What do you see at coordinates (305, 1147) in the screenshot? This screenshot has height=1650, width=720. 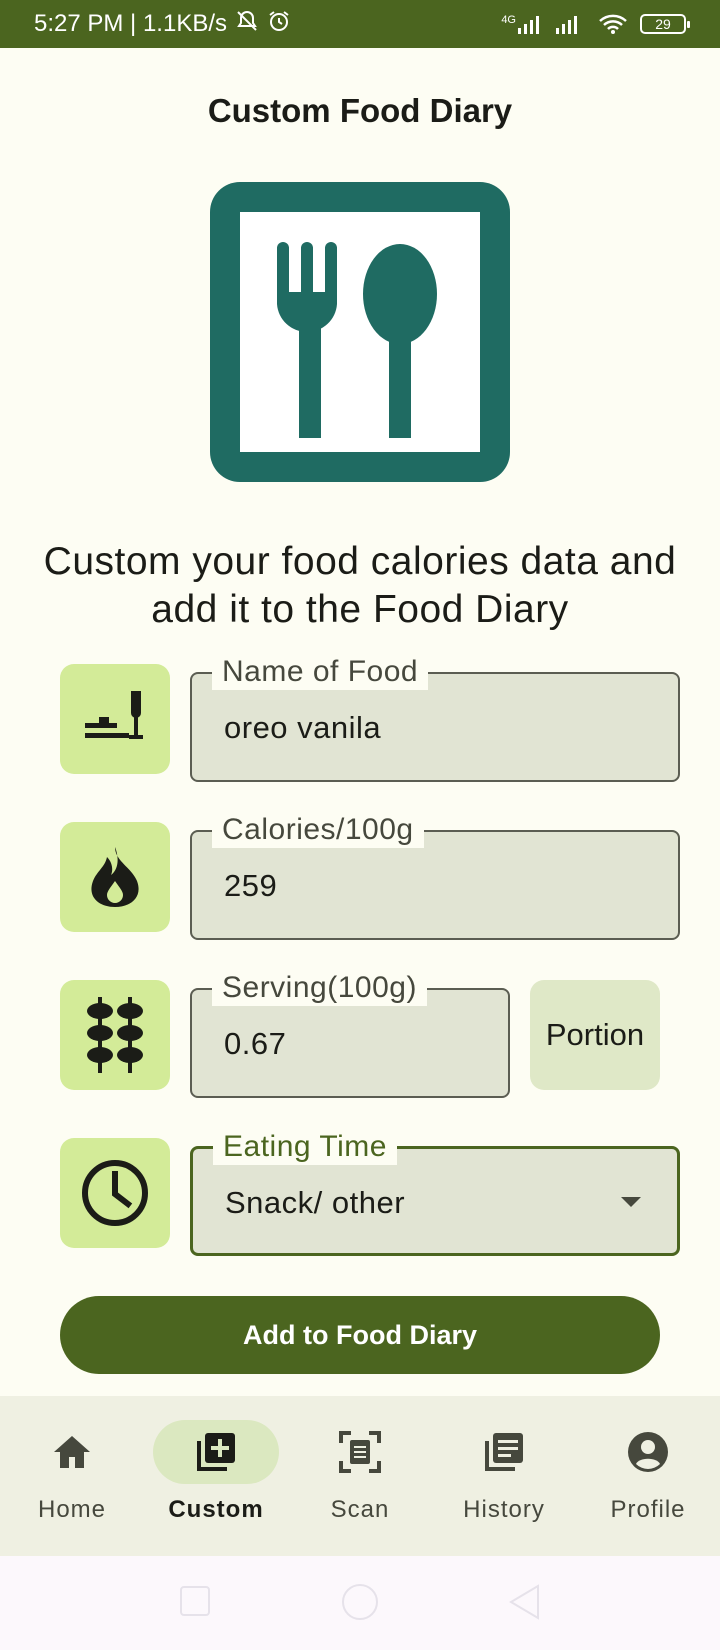 I see `eating-time-label: Eating Time` at bounding box center [305, 1147].